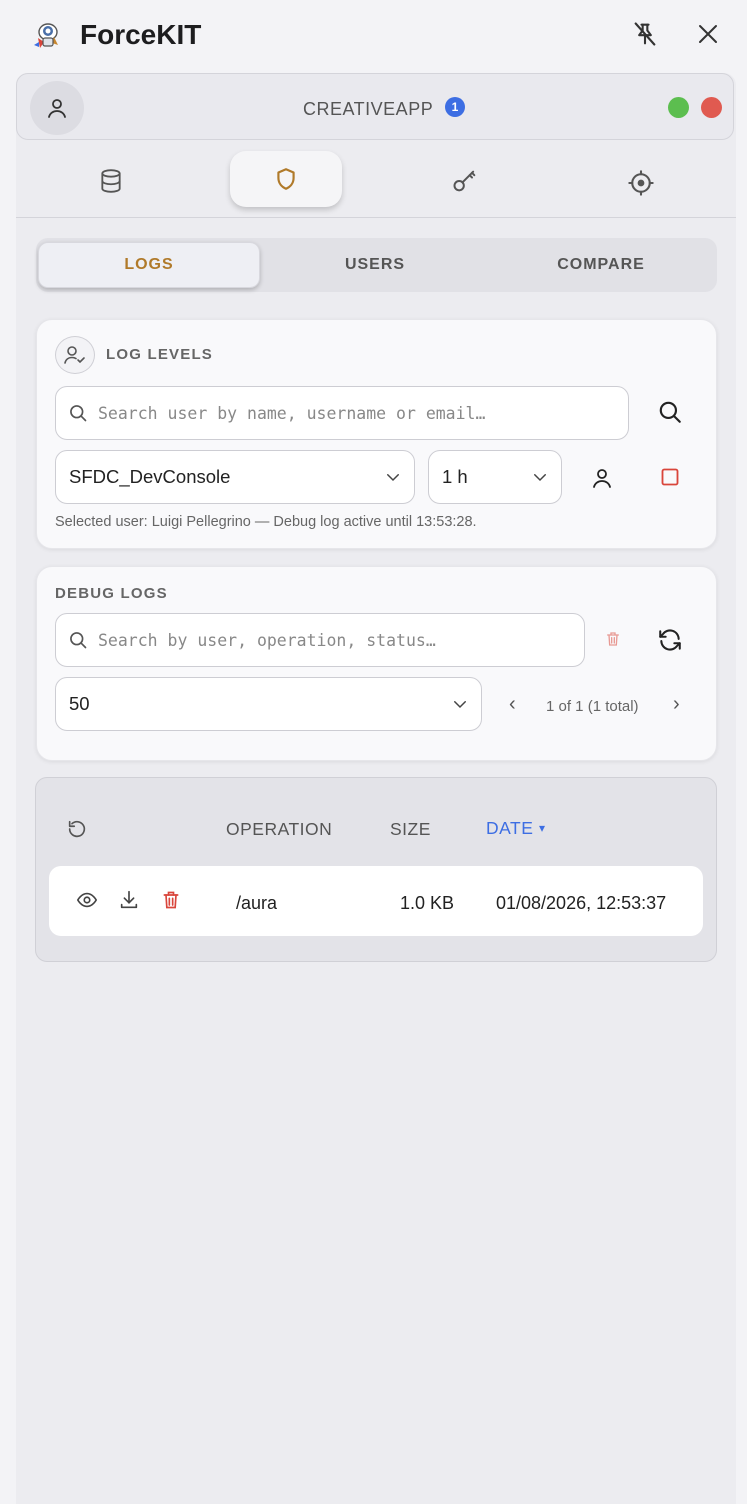 The width and height of the screenshot is (747, 1504). I want to click on settings-icon, so click(641, 183).